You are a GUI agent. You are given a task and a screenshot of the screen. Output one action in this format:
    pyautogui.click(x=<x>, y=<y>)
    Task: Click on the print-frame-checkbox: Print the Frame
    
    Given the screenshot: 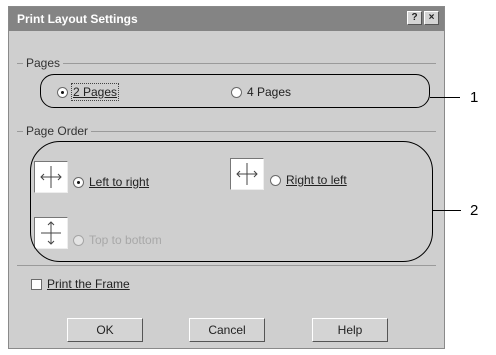 What is the action you would take?
    pyautogui.click(x=80, y=284)
    